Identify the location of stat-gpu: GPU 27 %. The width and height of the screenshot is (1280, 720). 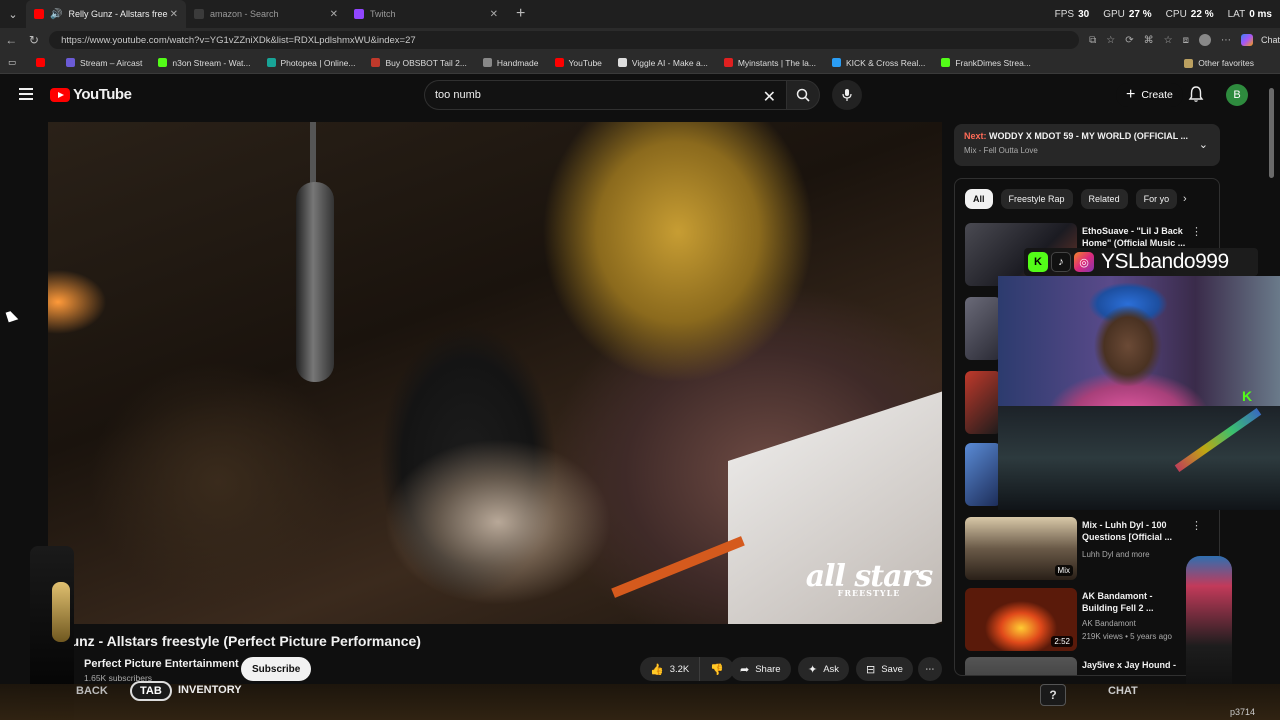
(1127, 14).